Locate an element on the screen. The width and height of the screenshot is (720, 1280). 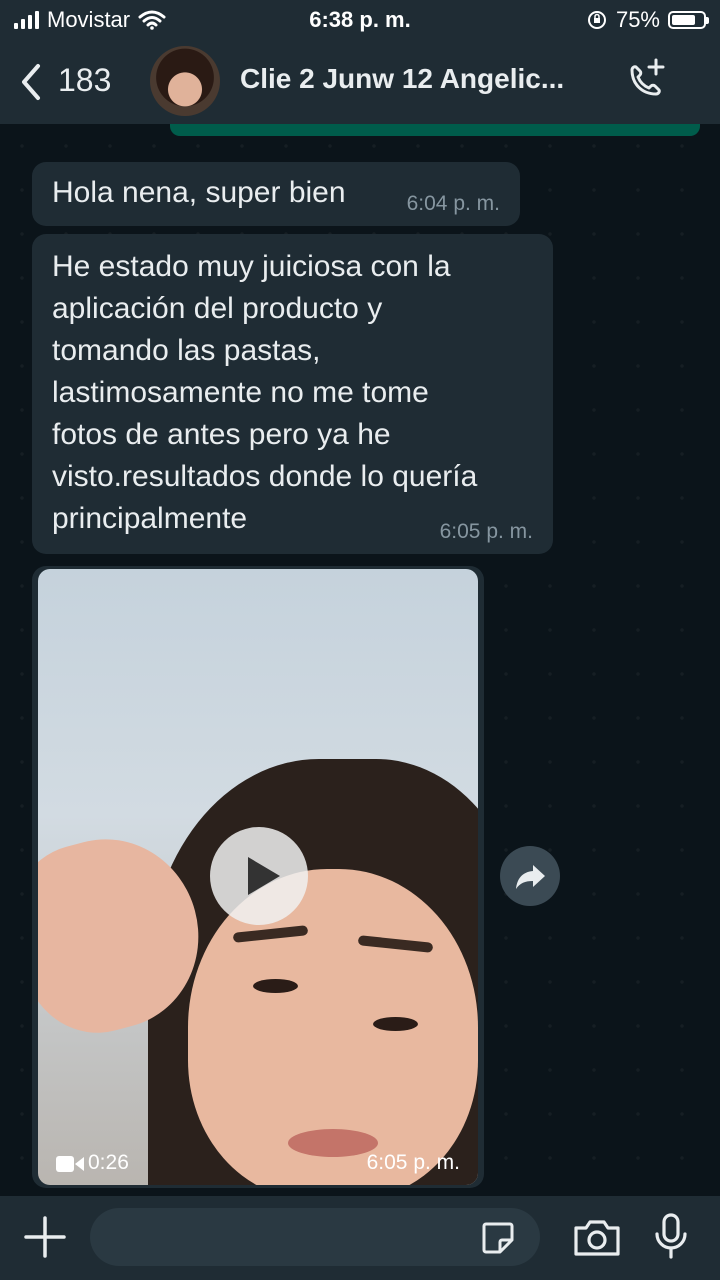
outgoing-message-partial is located at coordinates (435, 130).